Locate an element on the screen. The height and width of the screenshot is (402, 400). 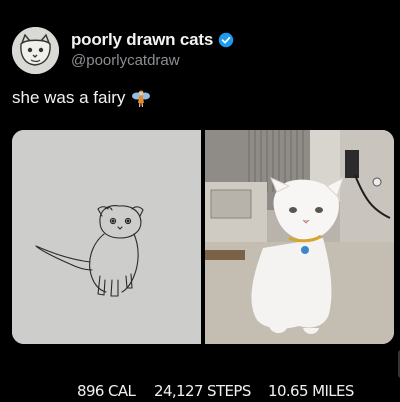
activity-stats-bar: 896 CAL 24,127 STEPS 10.65 MILES is located at coordinates (200, 392).